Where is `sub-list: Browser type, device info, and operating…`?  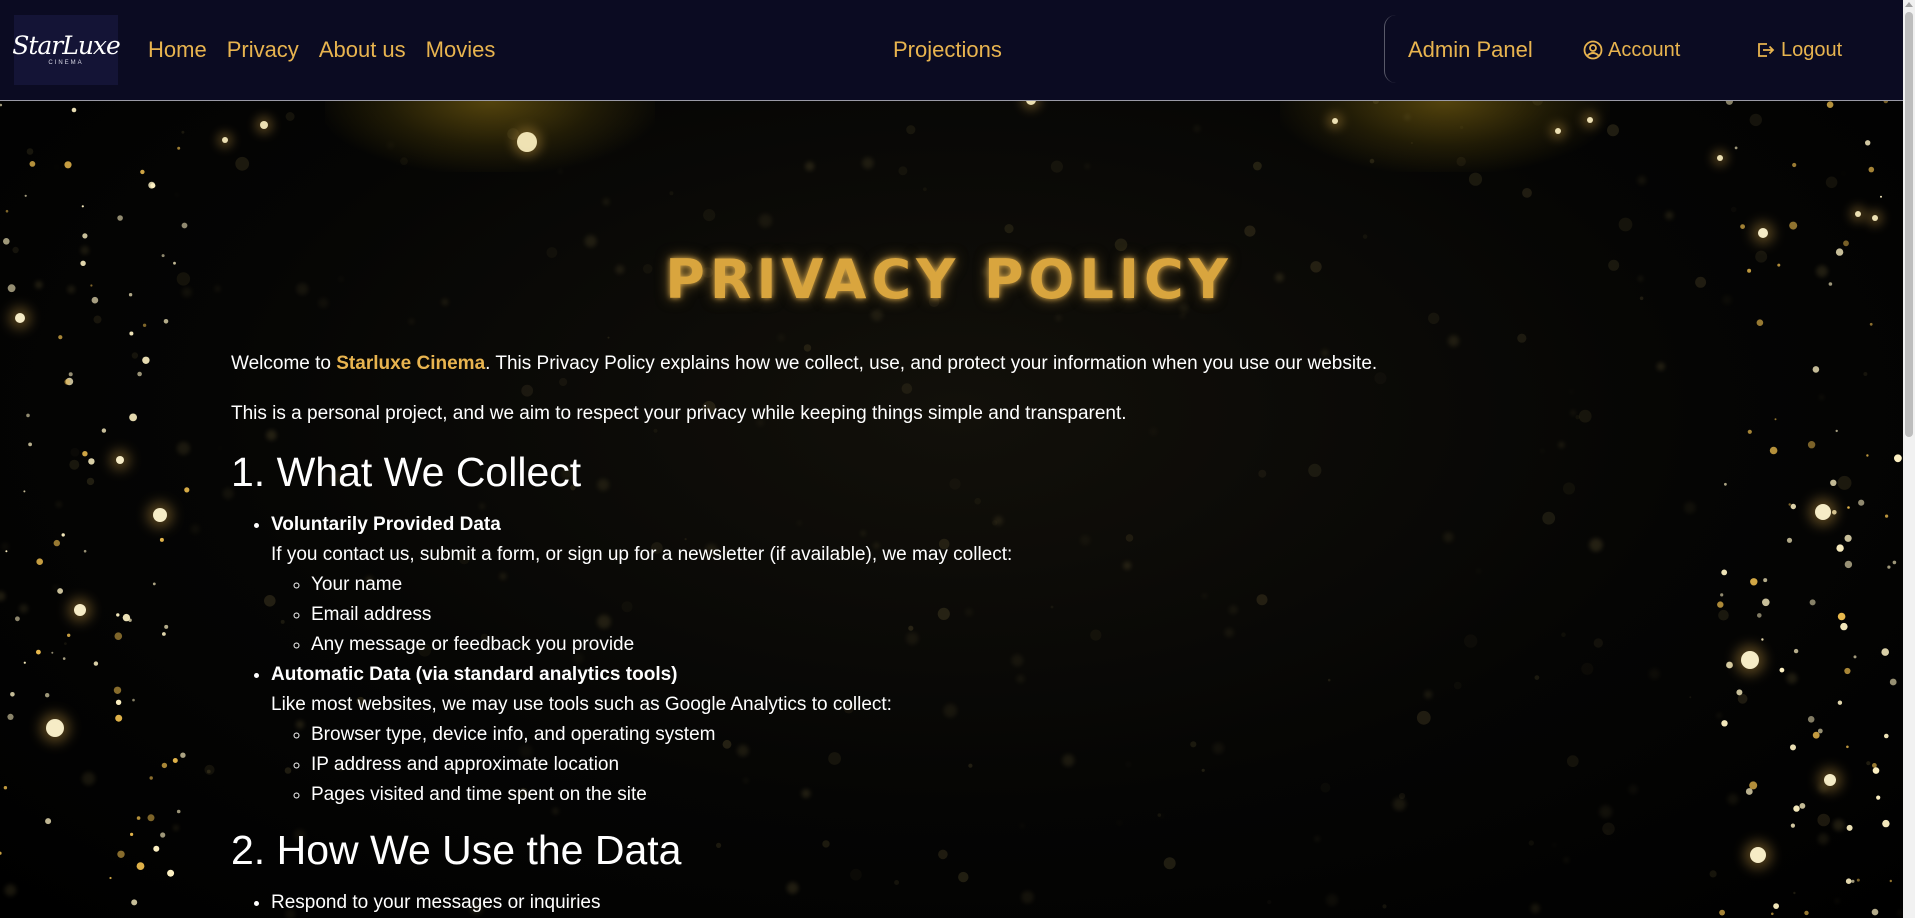
sub-list: Browser type, device info, and operating… is located at coordinates (641, 765).